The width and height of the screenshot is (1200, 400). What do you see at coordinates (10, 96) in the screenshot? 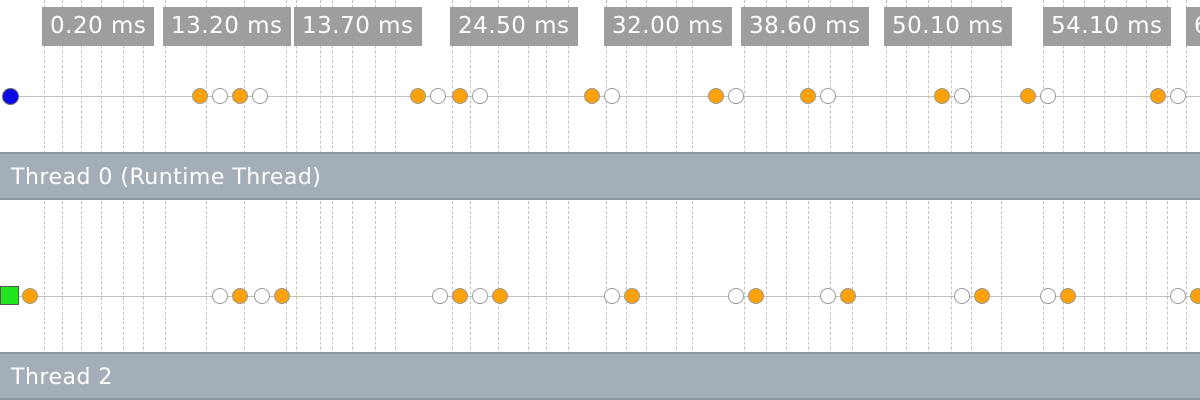
I see `thread-start-circle-icon` at bounding box center [10, 96].